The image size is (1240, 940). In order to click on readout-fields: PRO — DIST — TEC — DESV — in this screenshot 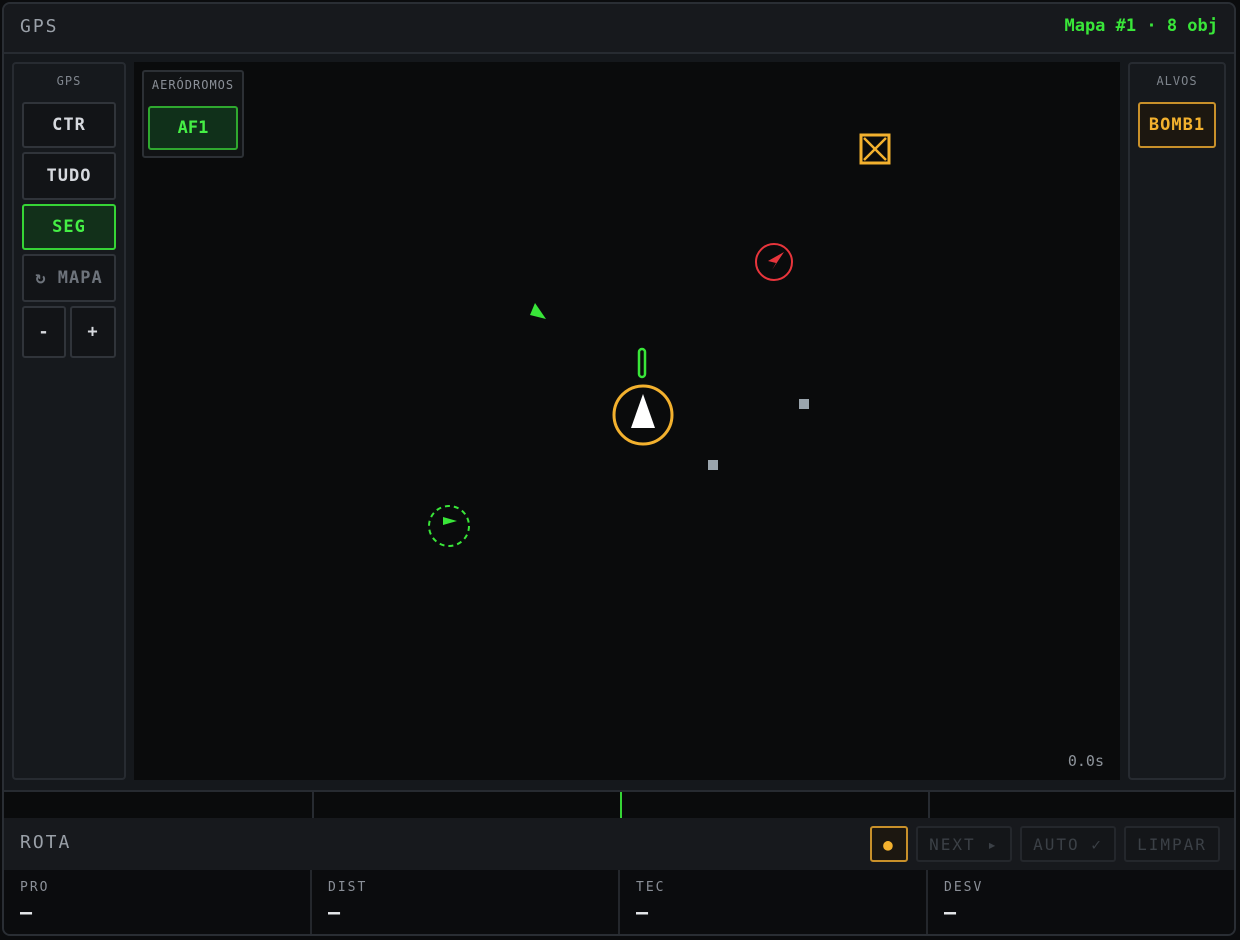, I will do `click(619, 902)`.